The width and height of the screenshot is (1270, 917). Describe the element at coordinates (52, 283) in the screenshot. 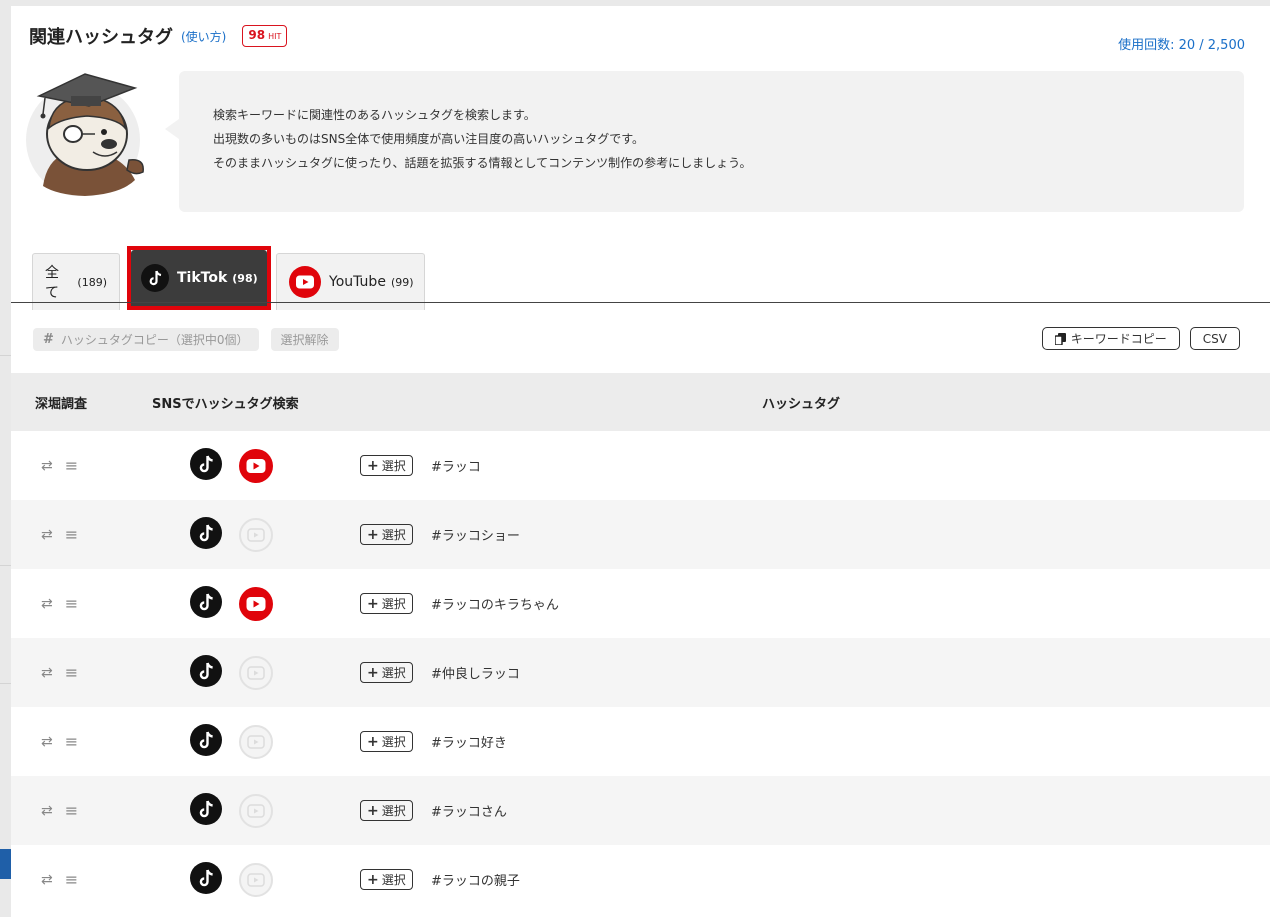

I see `tab-all-label: 全て` at that location.